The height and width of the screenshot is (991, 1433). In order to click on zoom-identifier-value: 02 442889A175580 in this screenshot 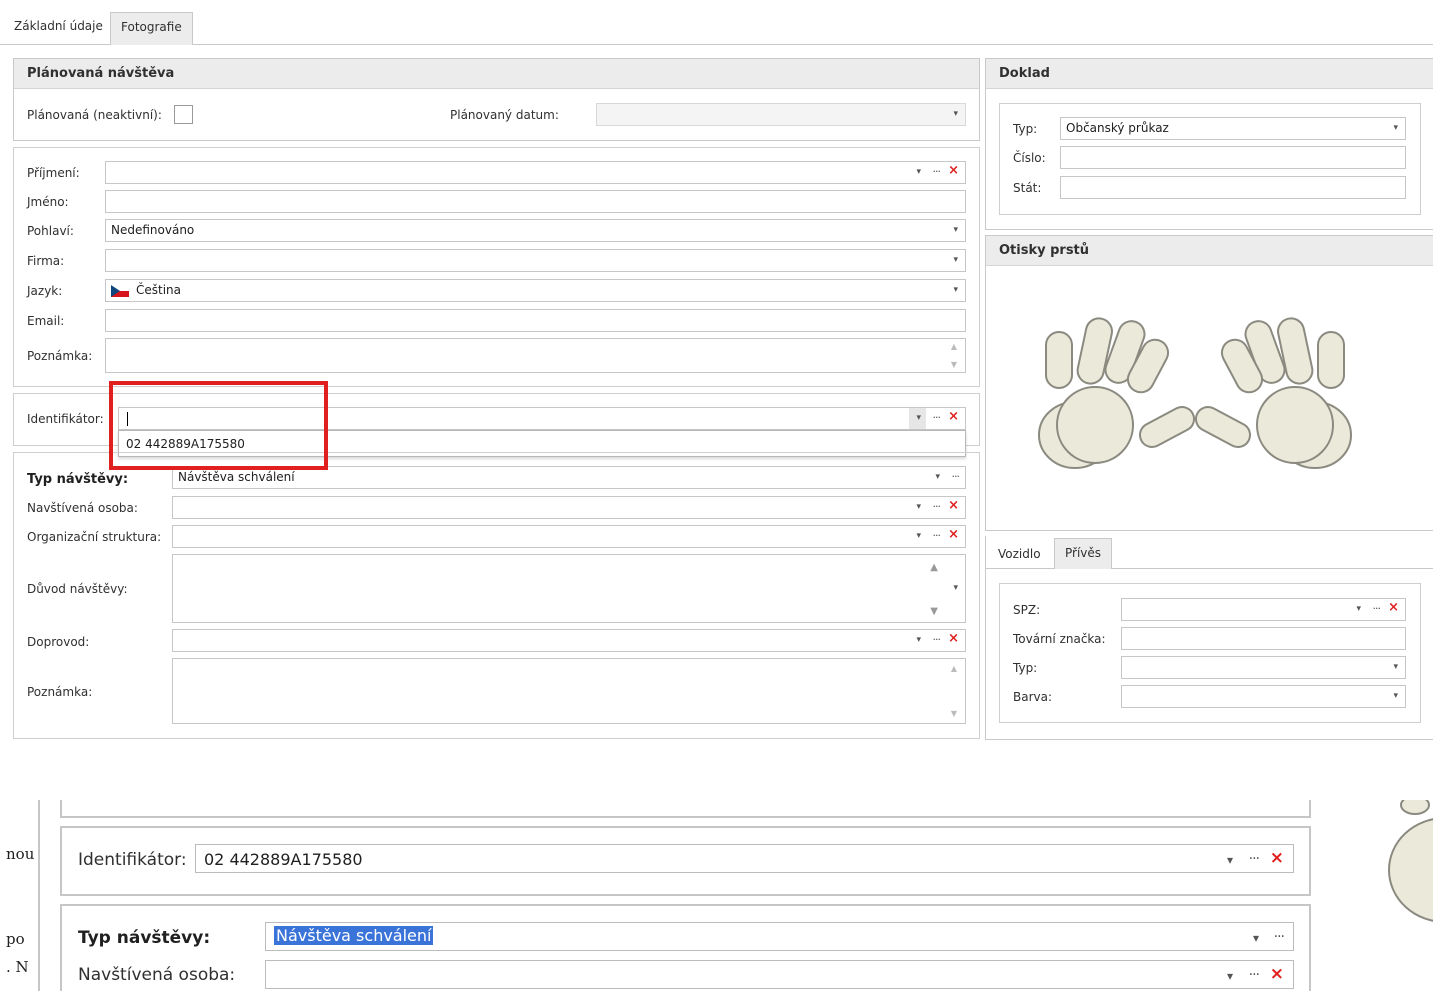, I will do `click(283, 859)`.